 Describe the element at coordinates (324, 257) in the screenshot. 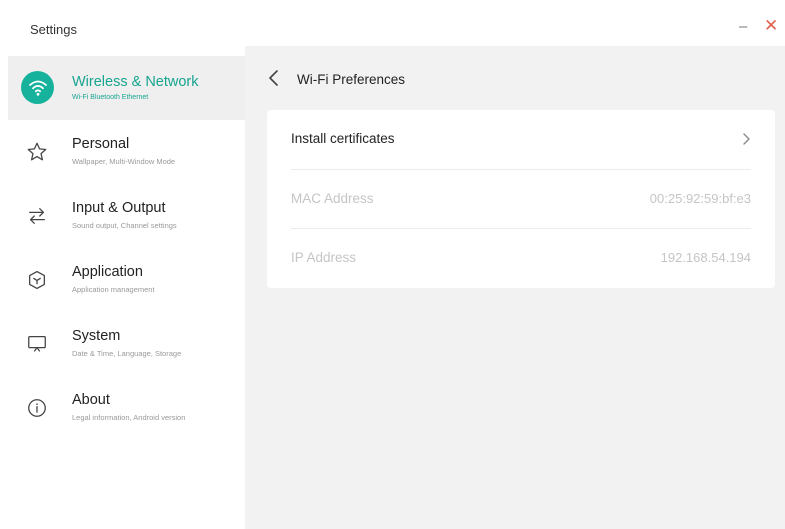

I see `row-label: IP Address` at that location.